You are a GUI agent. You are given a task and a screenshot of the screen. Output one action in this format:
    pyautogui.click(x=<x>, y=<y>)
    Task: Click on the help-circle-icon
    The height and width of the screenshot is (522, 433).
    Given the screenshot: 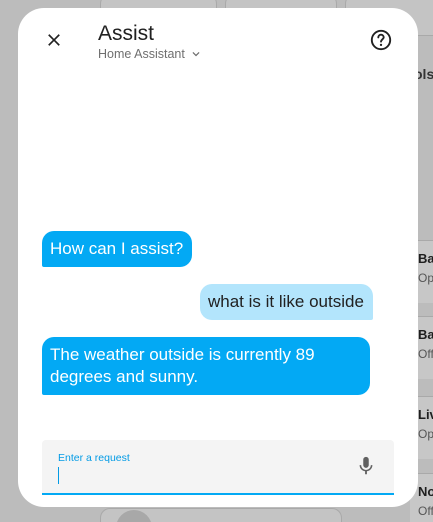 What is the action you would take?
    pyautogui.click(x=381, y=40)
    